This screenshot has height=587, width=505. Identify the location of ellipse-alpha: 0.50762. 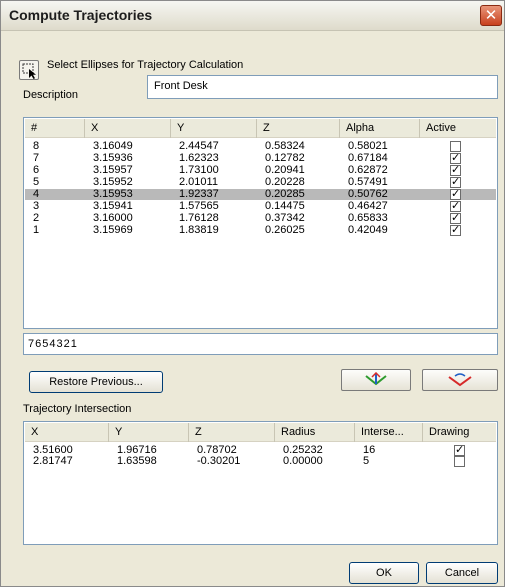
(368, 194).